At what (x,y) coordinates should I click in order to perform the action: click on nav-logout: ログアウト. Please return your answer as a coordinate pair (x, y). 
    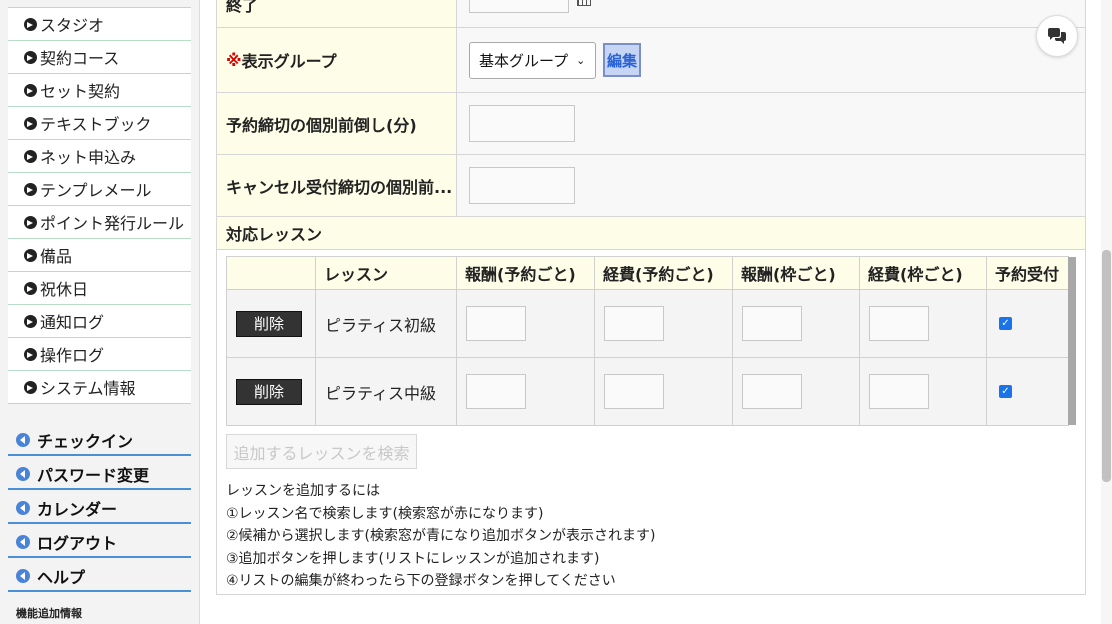
    Looking at the image, I should click on (99, 541).